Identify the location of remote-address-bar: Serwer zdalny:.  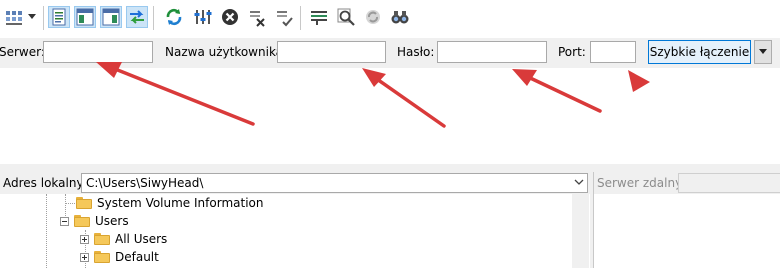
(687, 183).